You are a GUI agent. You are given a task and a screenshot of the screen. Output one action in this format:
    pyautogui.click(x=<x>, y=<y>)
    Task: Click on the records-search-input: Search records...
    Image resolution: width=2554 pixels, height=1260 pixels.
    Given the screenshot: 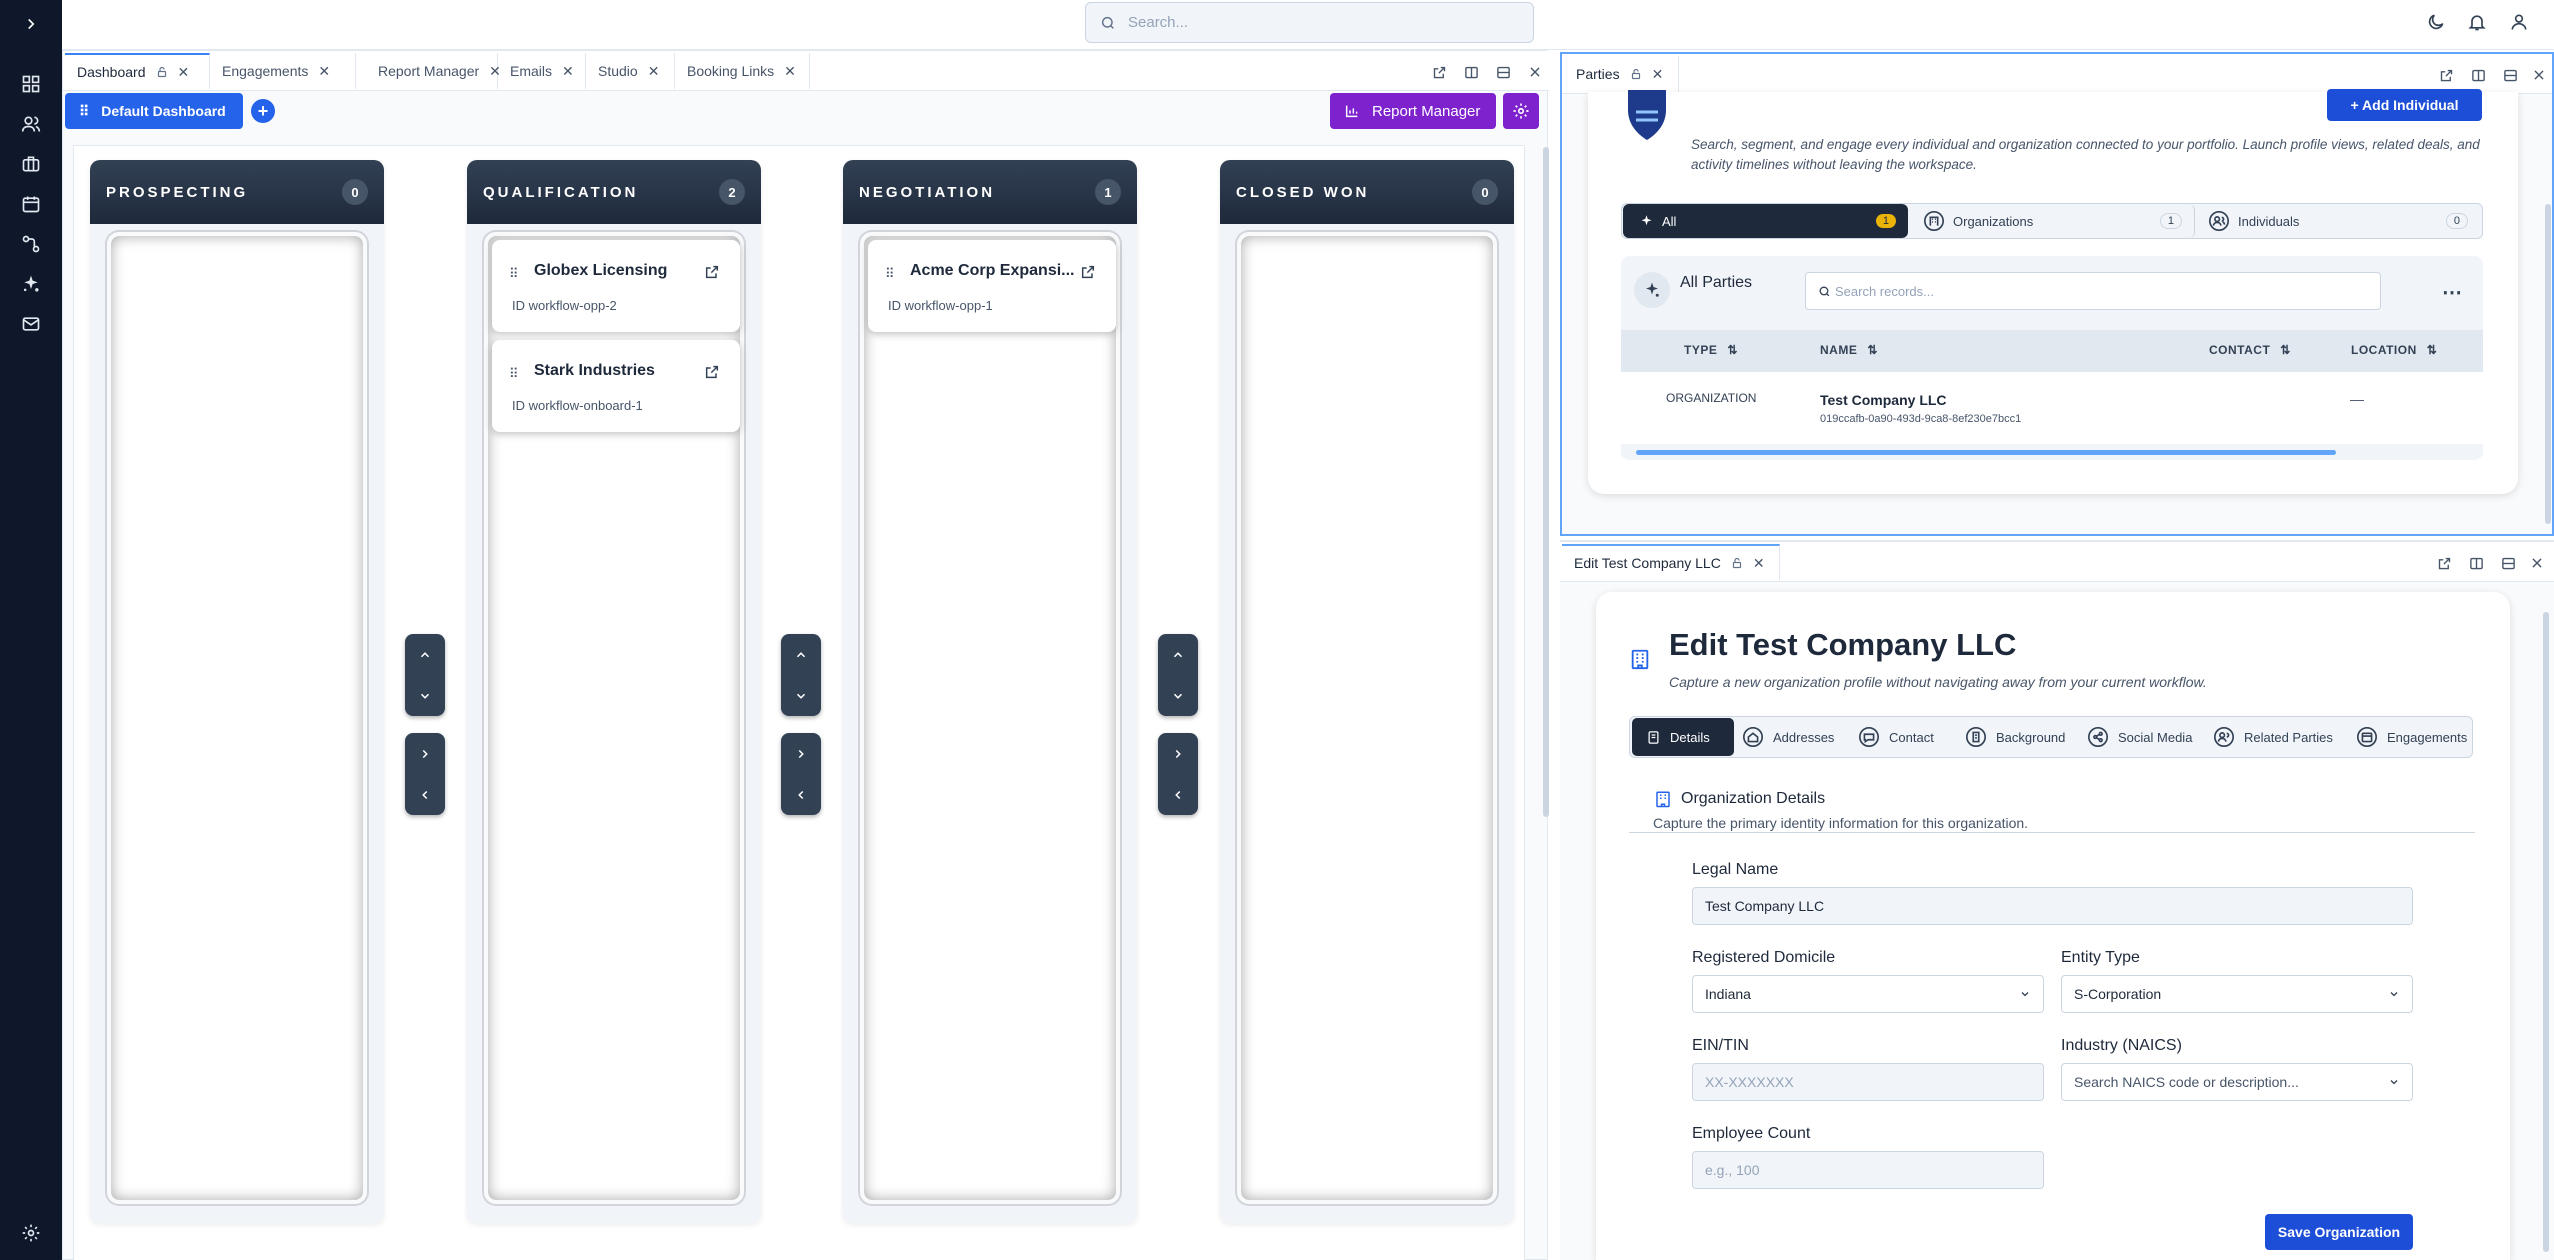 What is the action you would take?
    pyautogui.click(x=2093, y=291)
    